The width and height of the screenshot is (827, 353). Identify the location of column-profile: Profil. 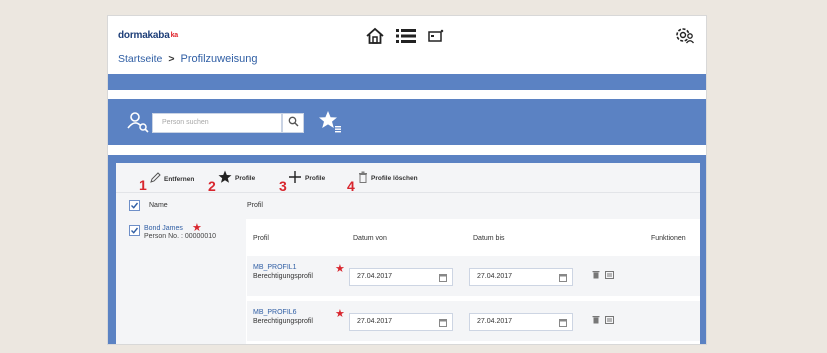
(255, 205).